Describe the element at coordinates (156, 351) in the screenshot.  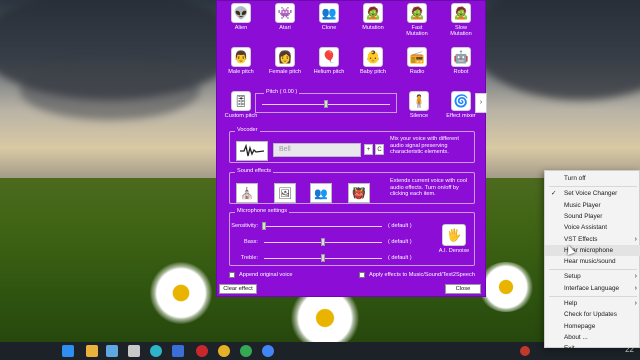
I see `edge-icon` at that location.